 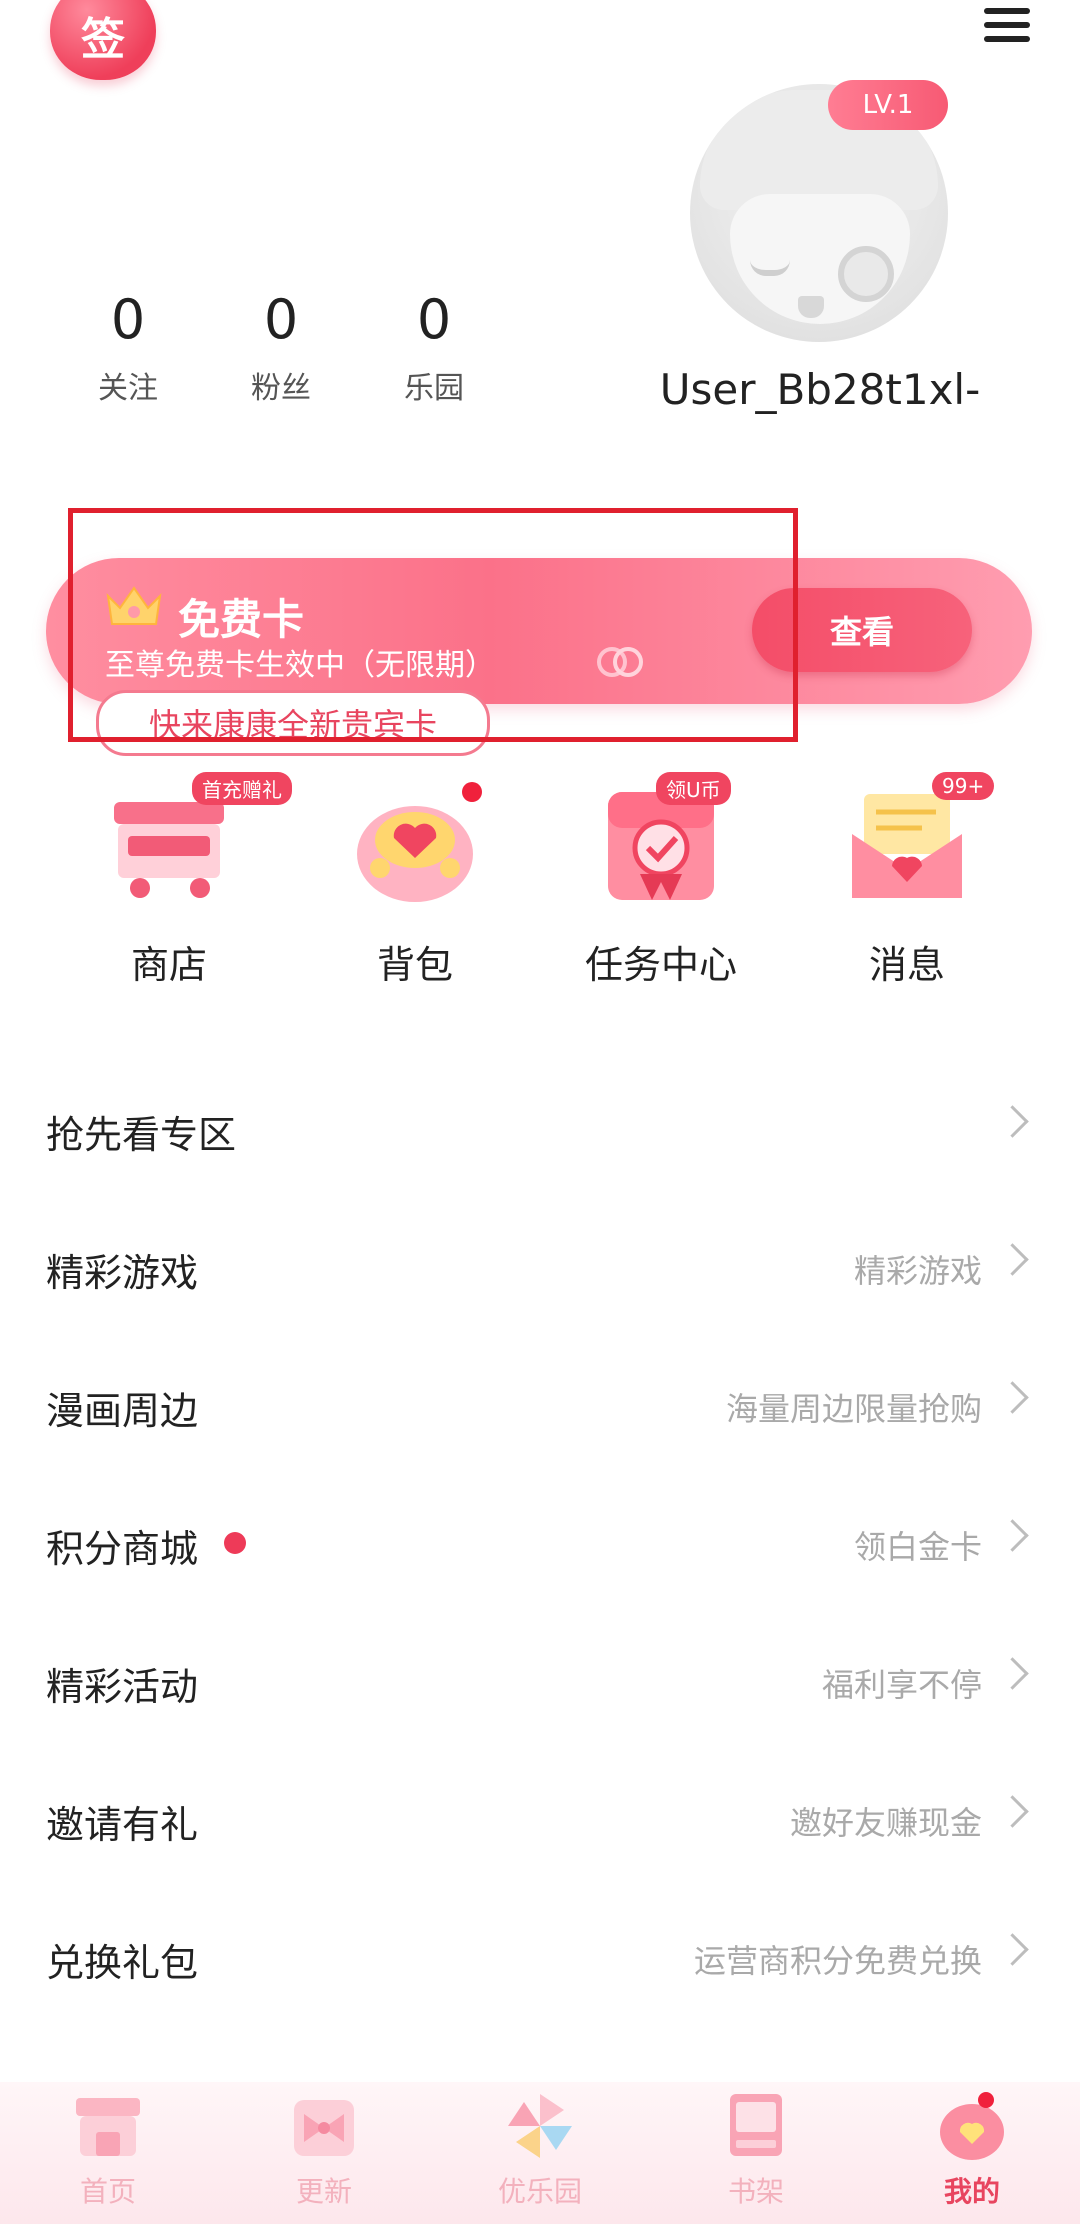 I want to click on menu-subtitle: 邀好友赚现金, so click(x=885, y=1823).